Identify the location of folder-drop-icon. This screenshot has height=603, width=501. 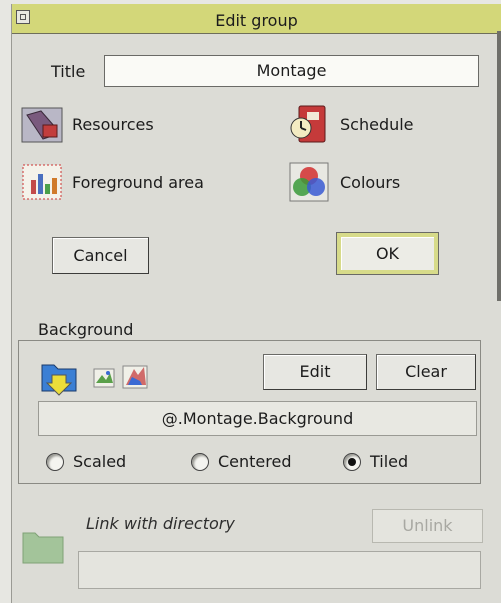
(64, 378).